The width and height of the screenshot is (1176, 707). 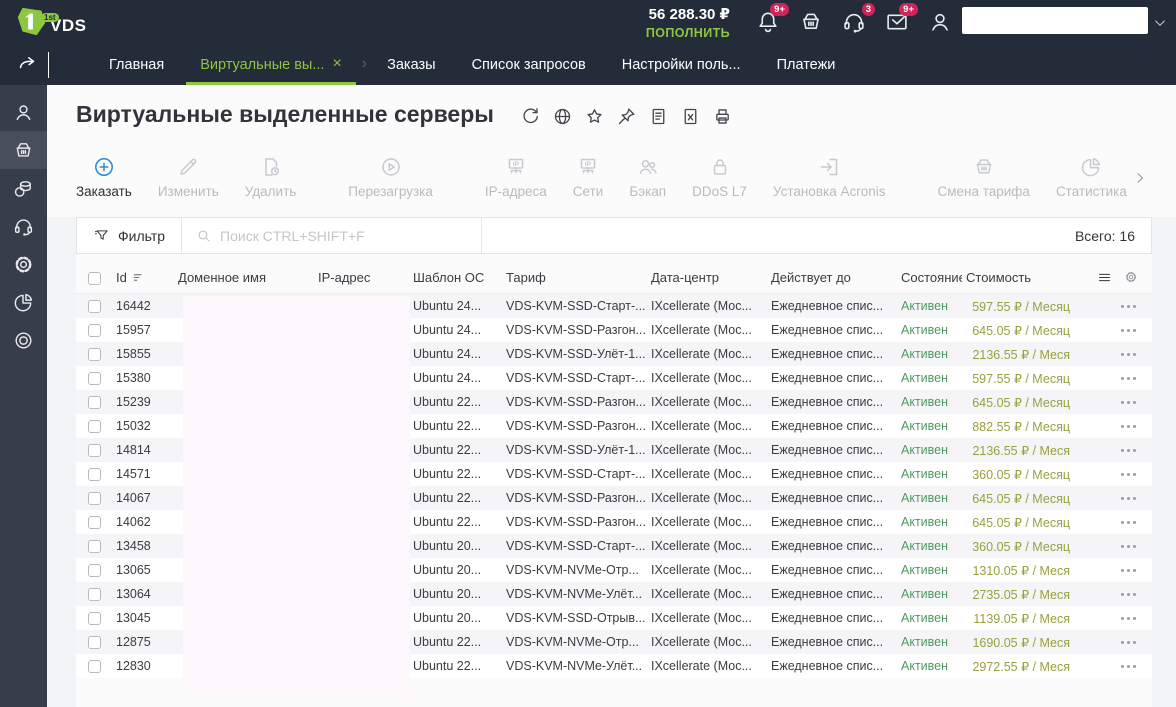 What do you see at coordinates (722, 116) in the screenshot?
I see `print-icon` at bounding box center [722, 116].